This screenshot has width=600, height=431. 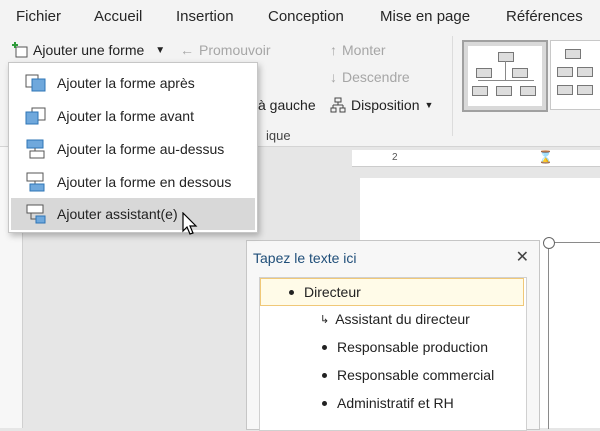 What do you see at coordinates (38, 16) in the screenshot?
I see `tab-fichier: Fichier` at bounding box center [38, 16].